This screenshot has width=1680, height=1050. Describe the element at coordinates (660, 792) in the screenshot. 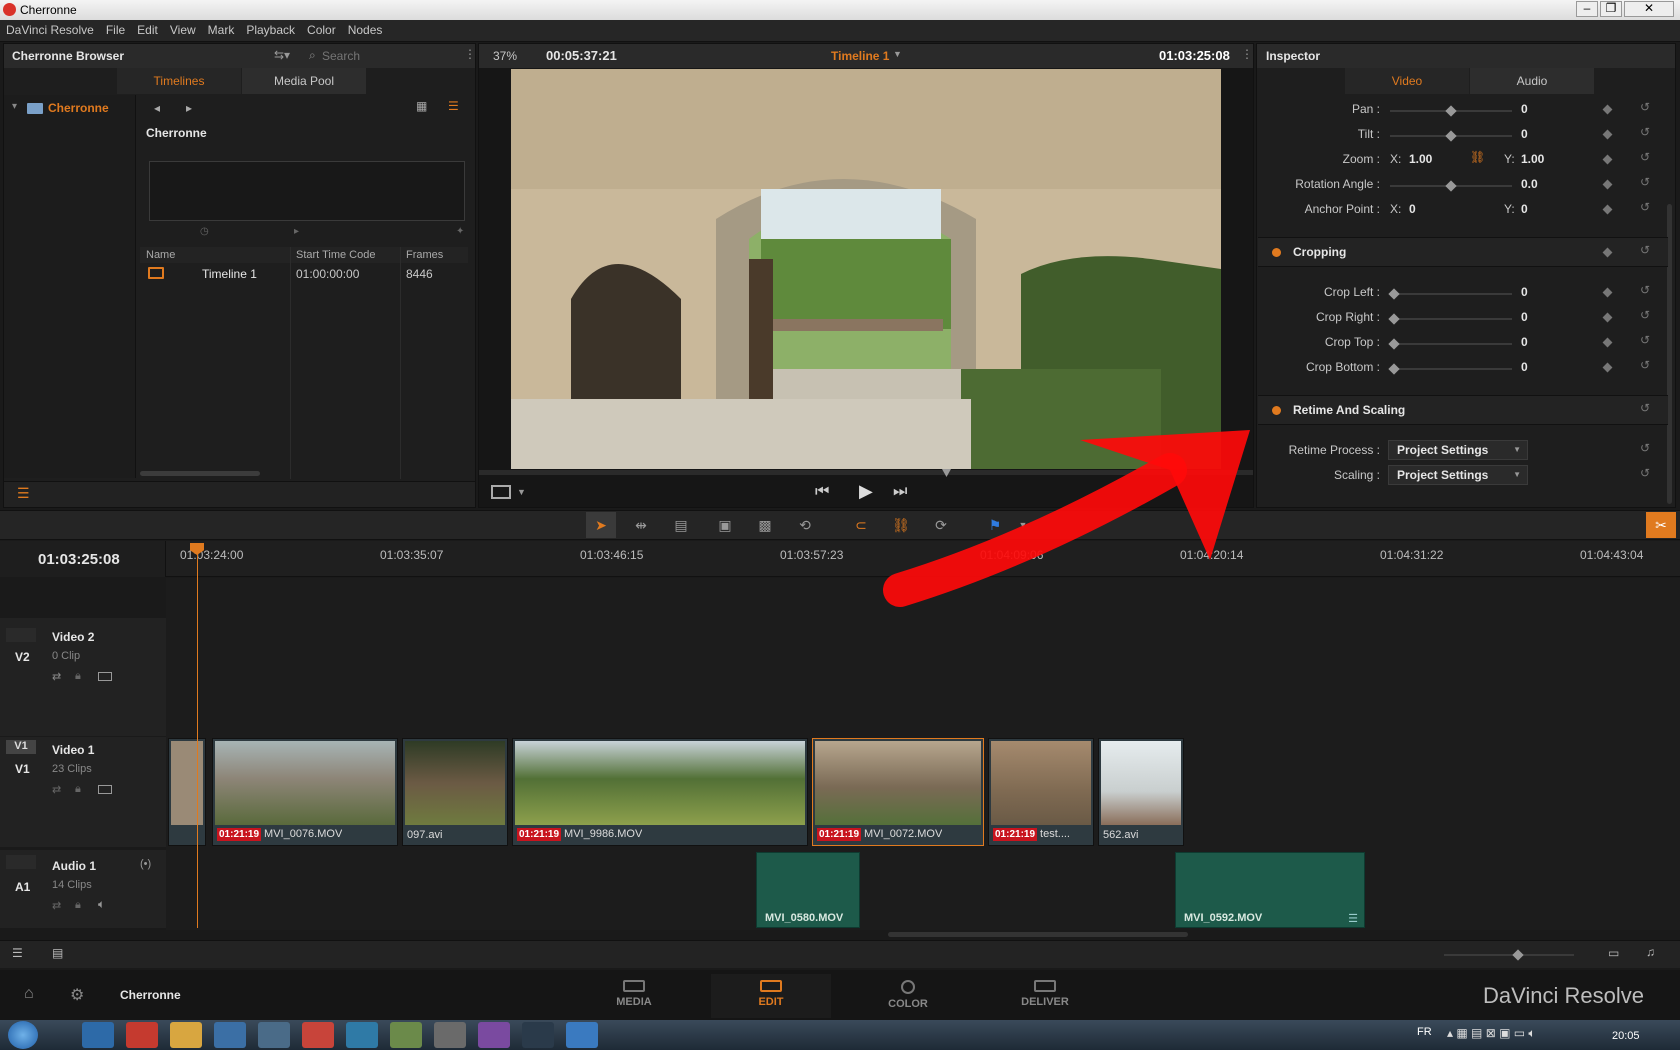

I see `video-clip: 01:21:19 MVI_9986.MOV` at that location.